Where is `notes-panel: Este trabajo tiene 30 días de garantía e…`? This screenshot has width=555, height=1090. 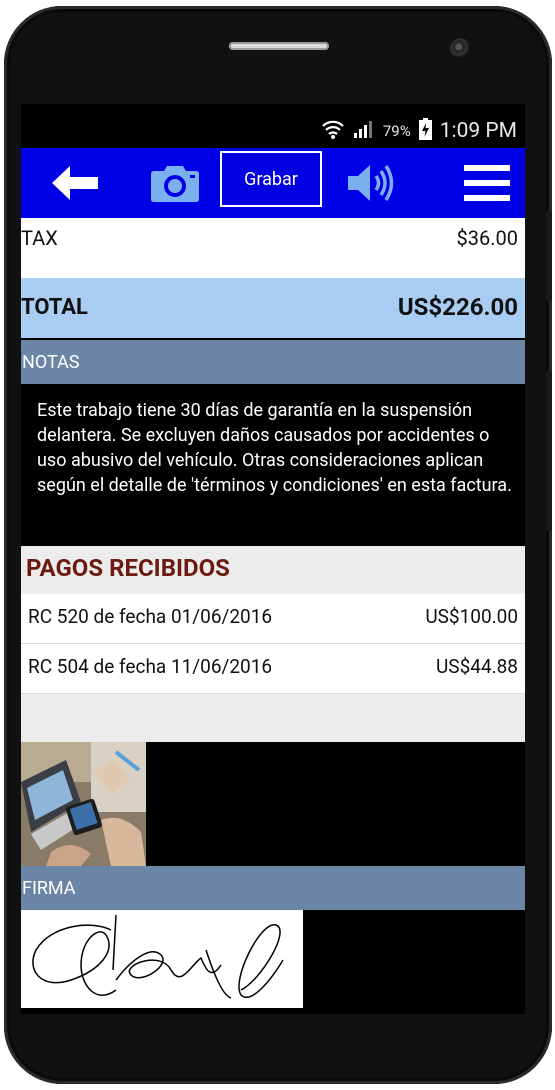 notes-panel: Este trabajo tiene 30 días de garantía e… is located at coordinates (273, 454).